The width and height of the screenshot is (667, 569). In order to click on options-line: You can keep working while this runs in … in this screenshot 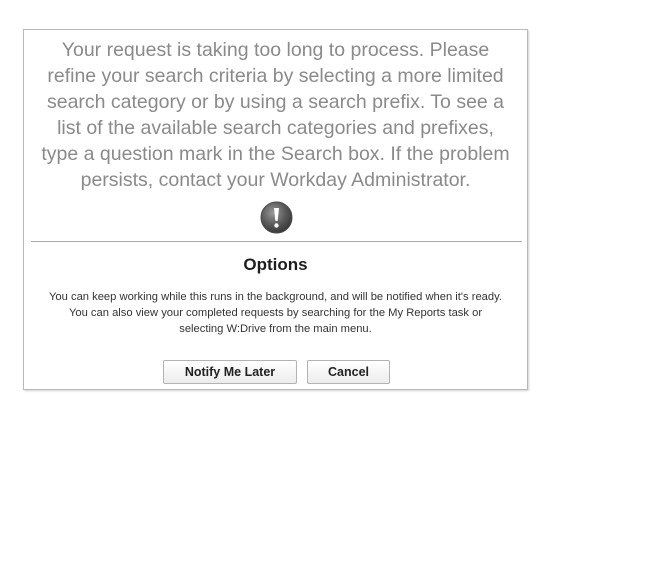, I will do `click(275, 297)`.